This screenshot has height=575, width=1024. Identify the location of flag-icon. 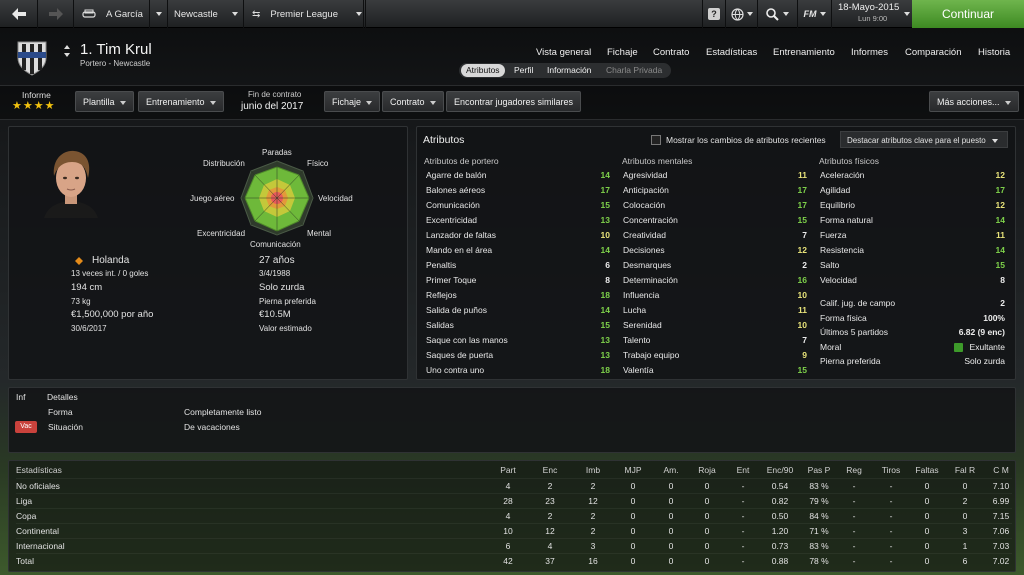
(79, 261).